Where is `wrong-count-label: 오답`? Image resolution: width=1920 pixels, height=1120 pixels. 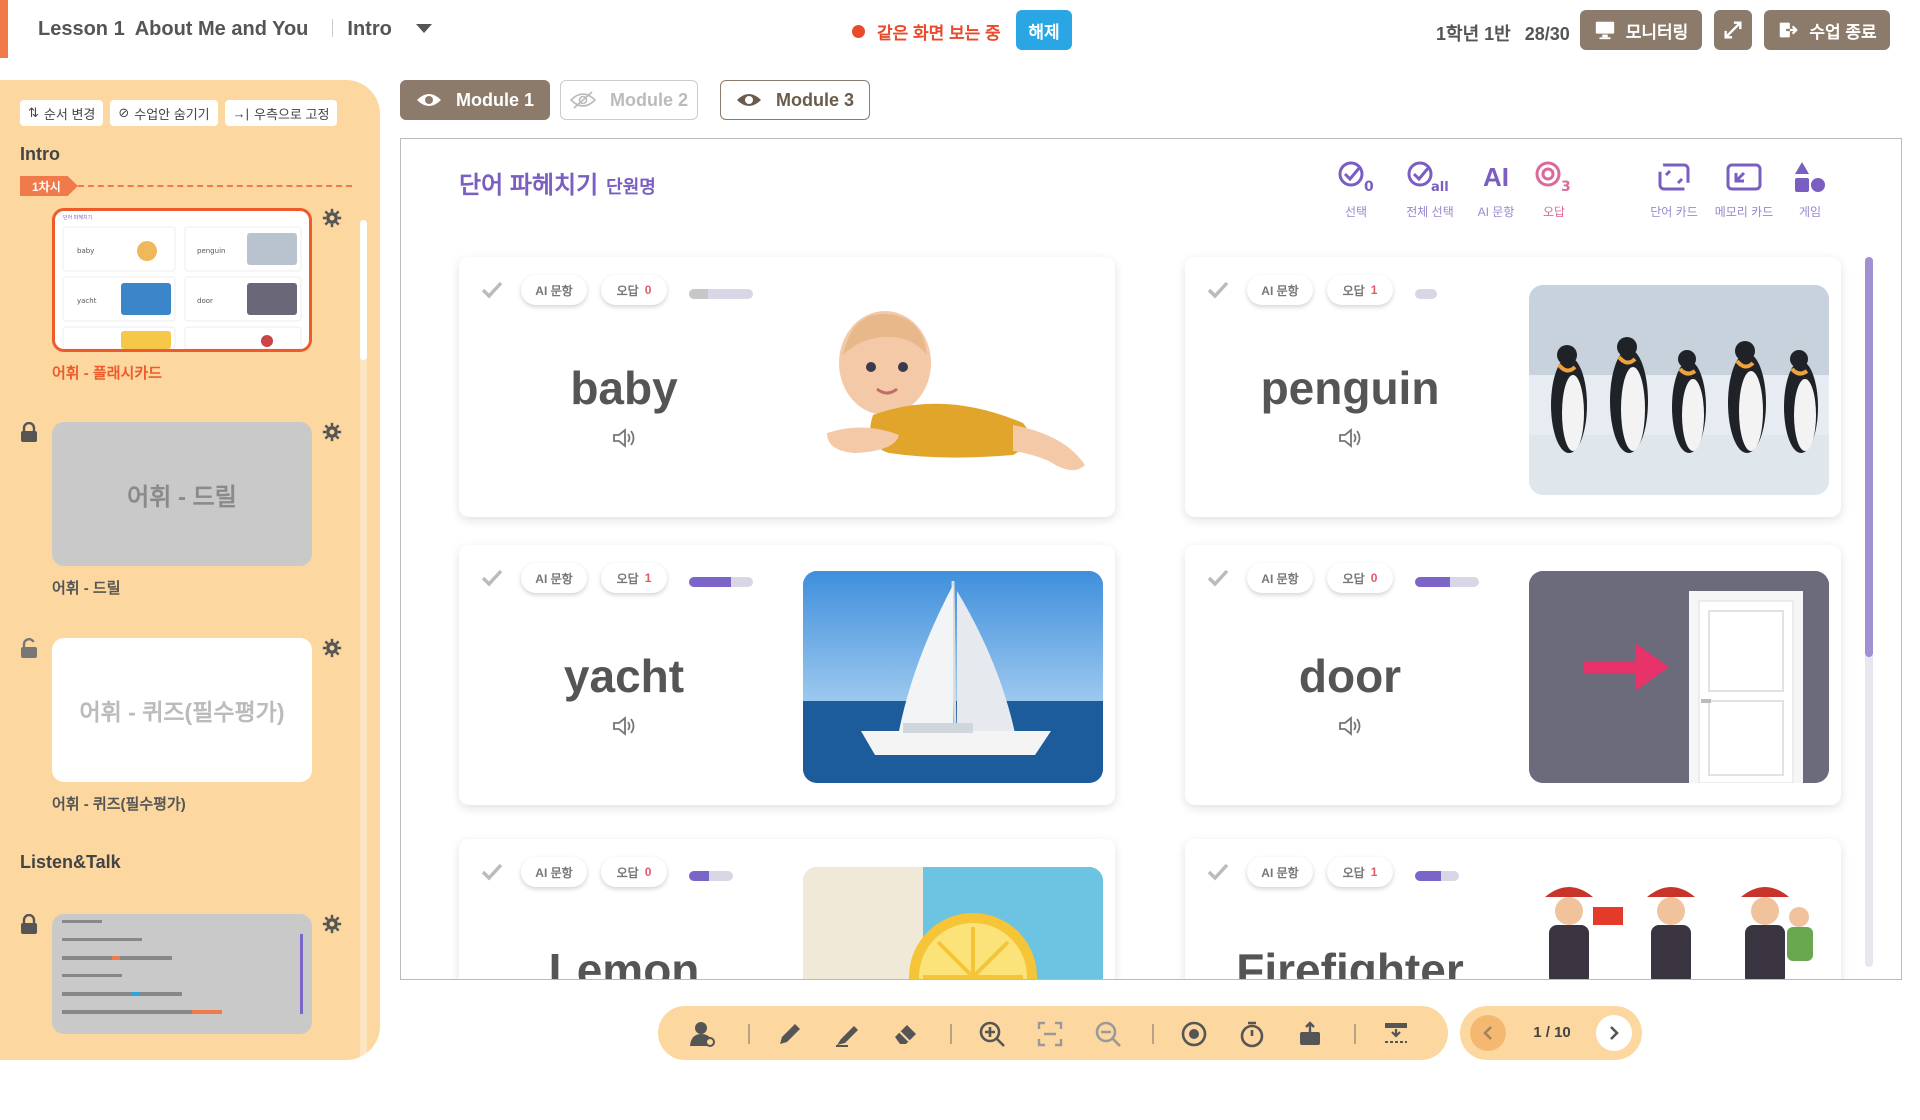 wrong-count-label: 오답 is located at coordinates (1353, 578).